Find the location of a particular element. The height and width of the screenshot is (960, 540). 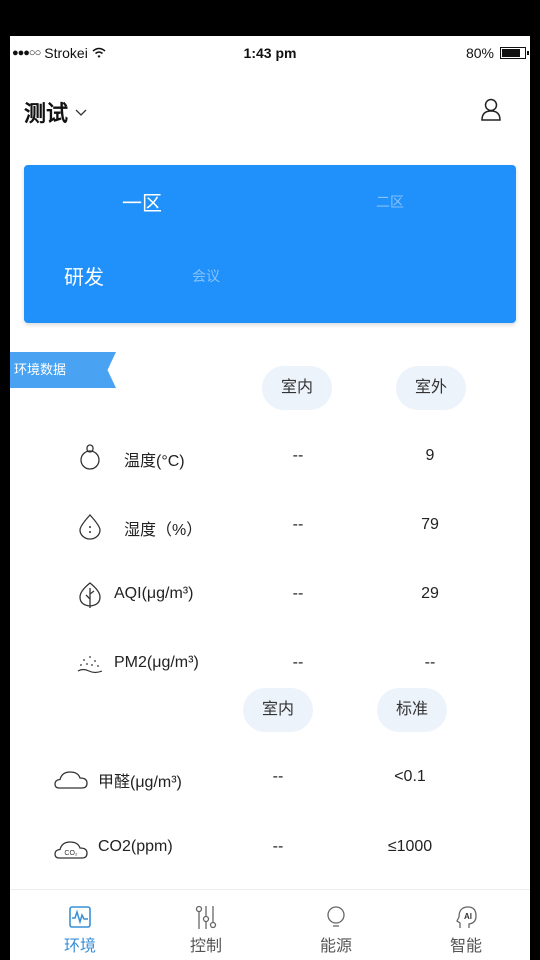

section-ribbon: 环境数据 is located at coordinates (63, 370).